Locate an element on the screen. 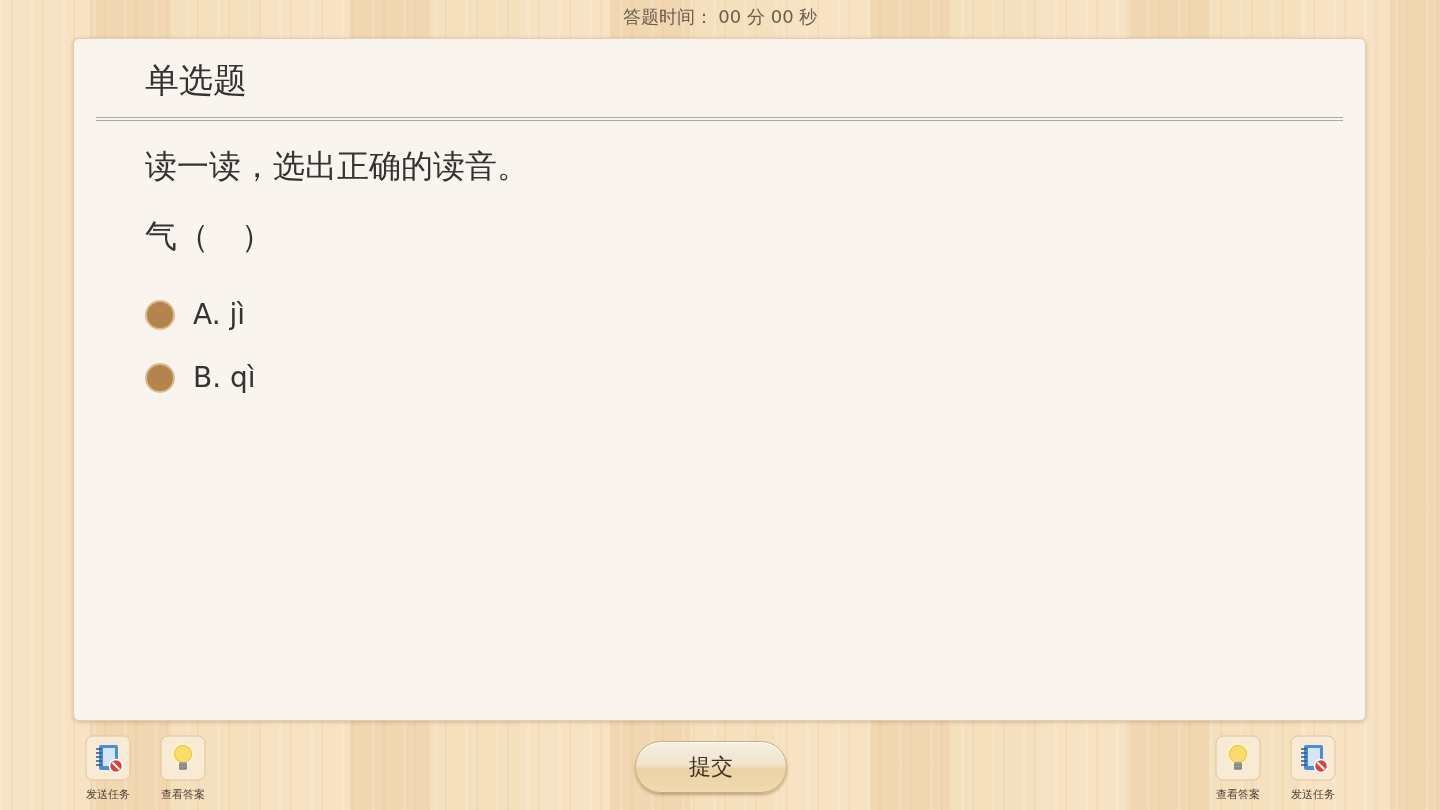  question-prompt: 读一读，选出正确的读音。 is located at coordinates (337, 166).